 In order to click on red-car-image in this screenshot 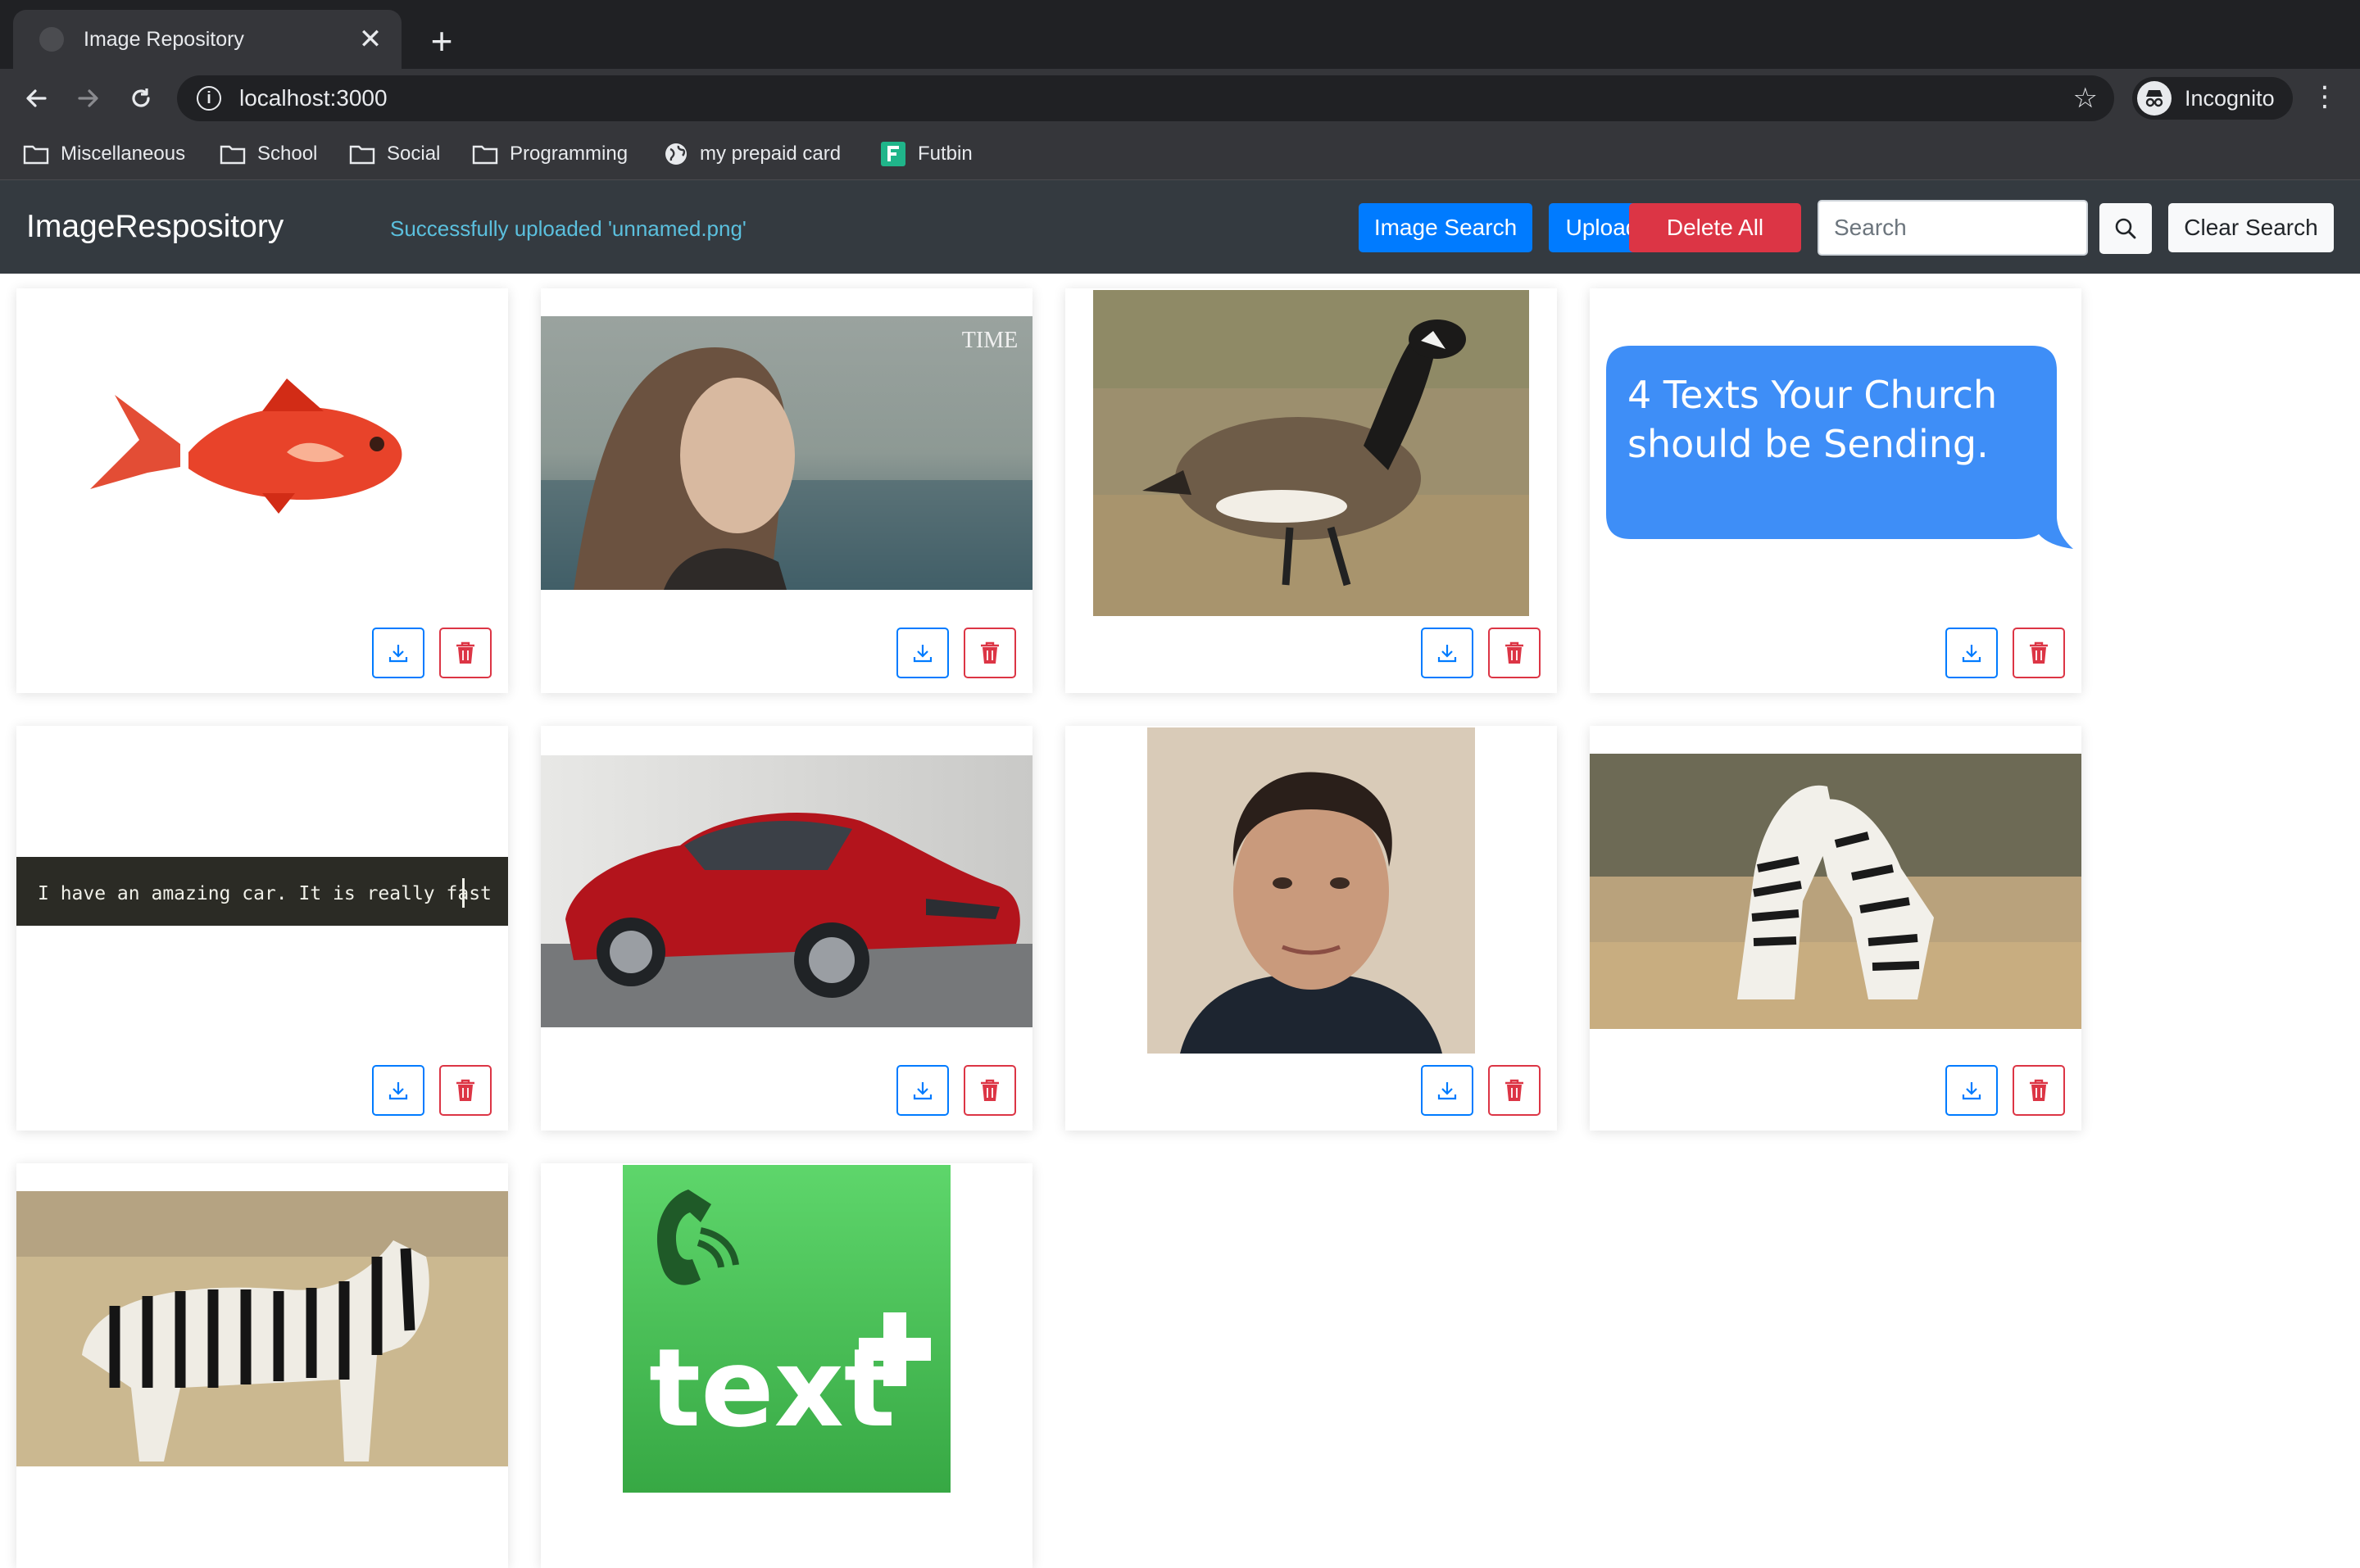, I will do `click(786, 891)`.